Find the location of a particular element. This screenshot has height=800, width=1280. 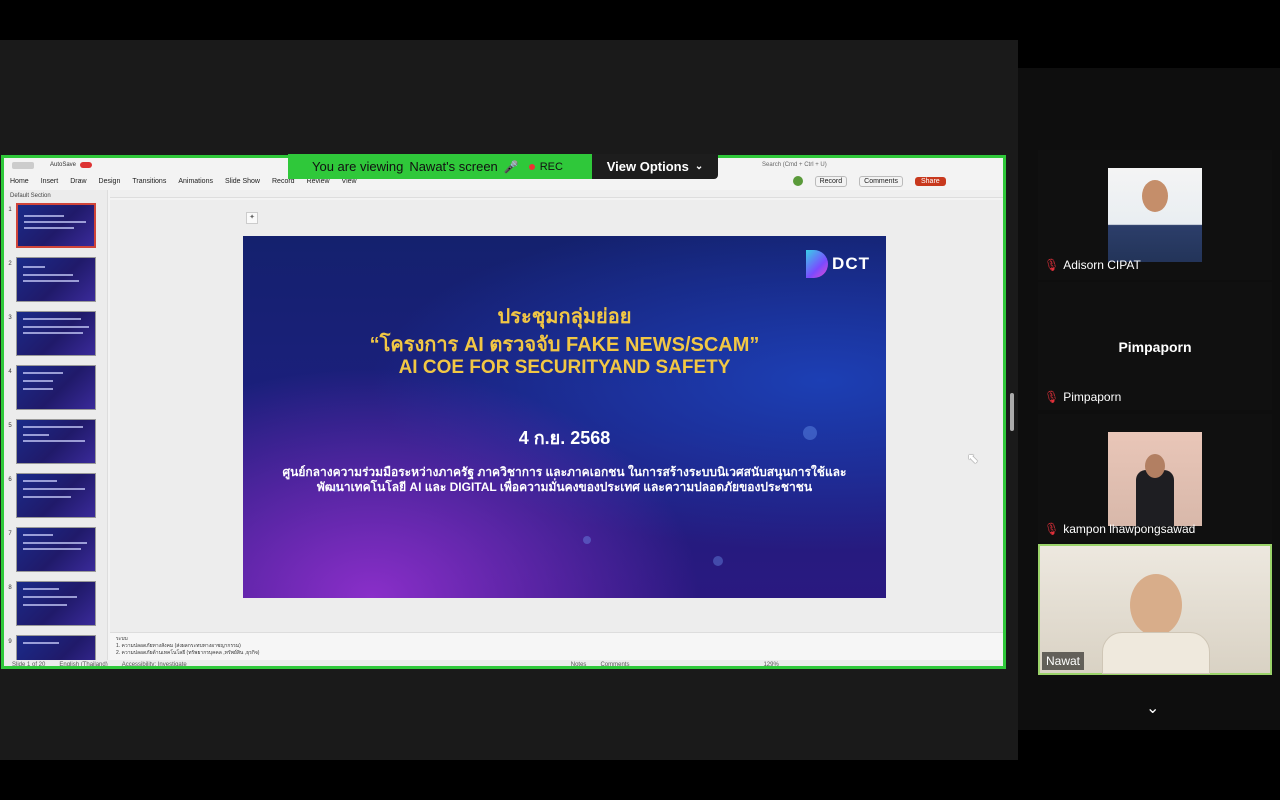

dct-logo-mark is located at coordinates (817, 264).